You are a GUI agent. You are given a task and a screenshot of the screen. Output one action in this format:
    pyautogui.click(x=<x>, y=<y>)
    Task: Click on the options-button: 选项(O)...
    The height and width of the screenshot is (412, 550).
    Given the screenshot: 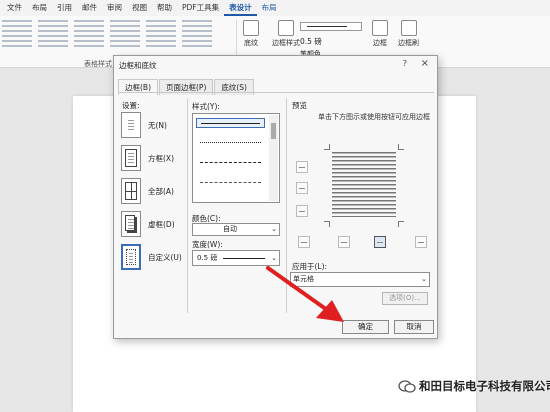 What is the action you would take?
    pyautogui.click(x=405, y=298)
    